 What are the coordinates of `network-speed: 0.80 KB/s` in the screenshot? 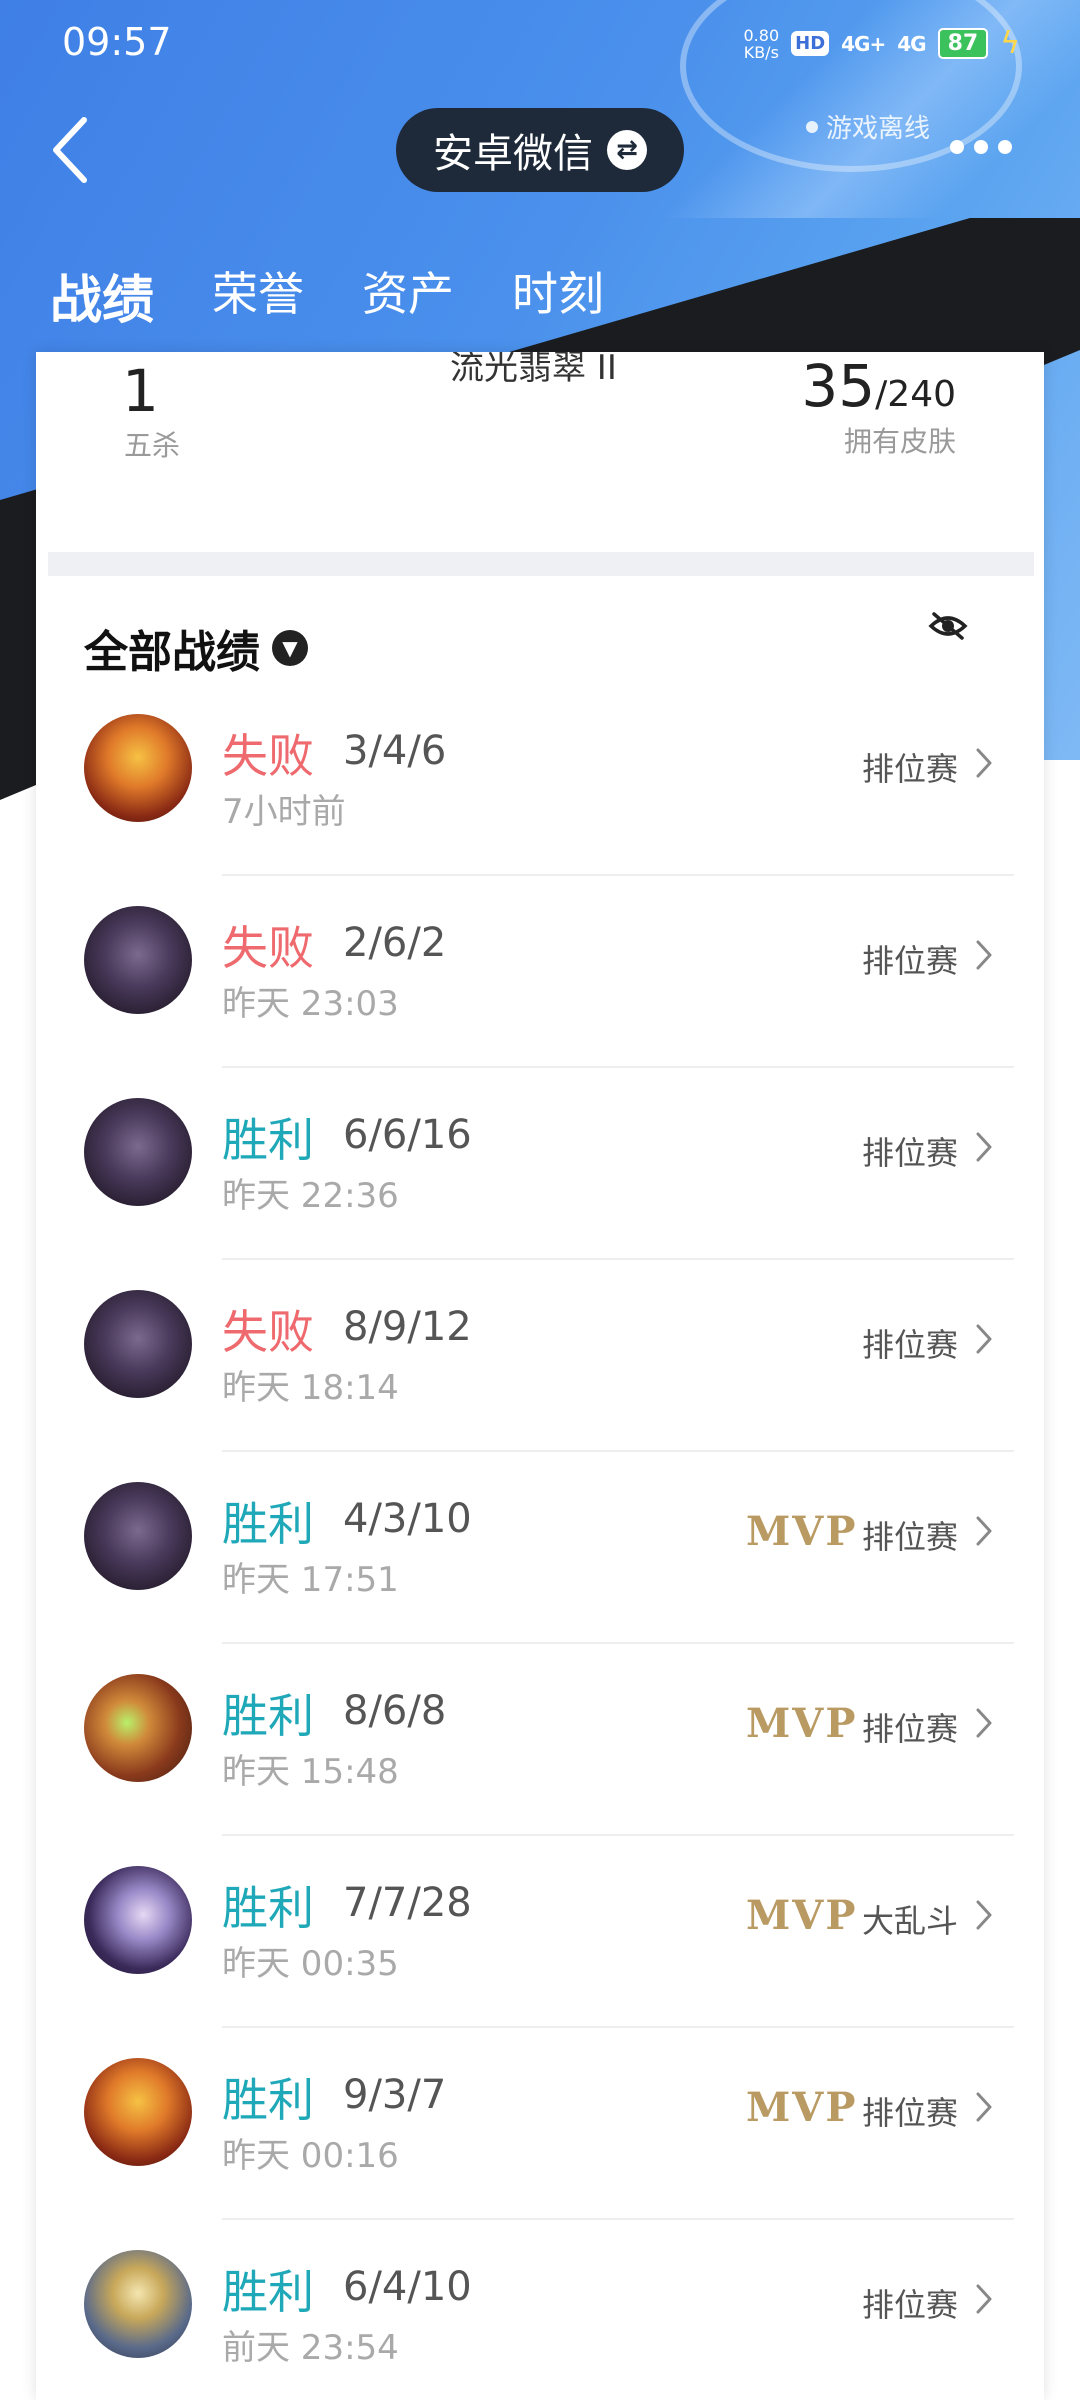 It's located at (762, 44).